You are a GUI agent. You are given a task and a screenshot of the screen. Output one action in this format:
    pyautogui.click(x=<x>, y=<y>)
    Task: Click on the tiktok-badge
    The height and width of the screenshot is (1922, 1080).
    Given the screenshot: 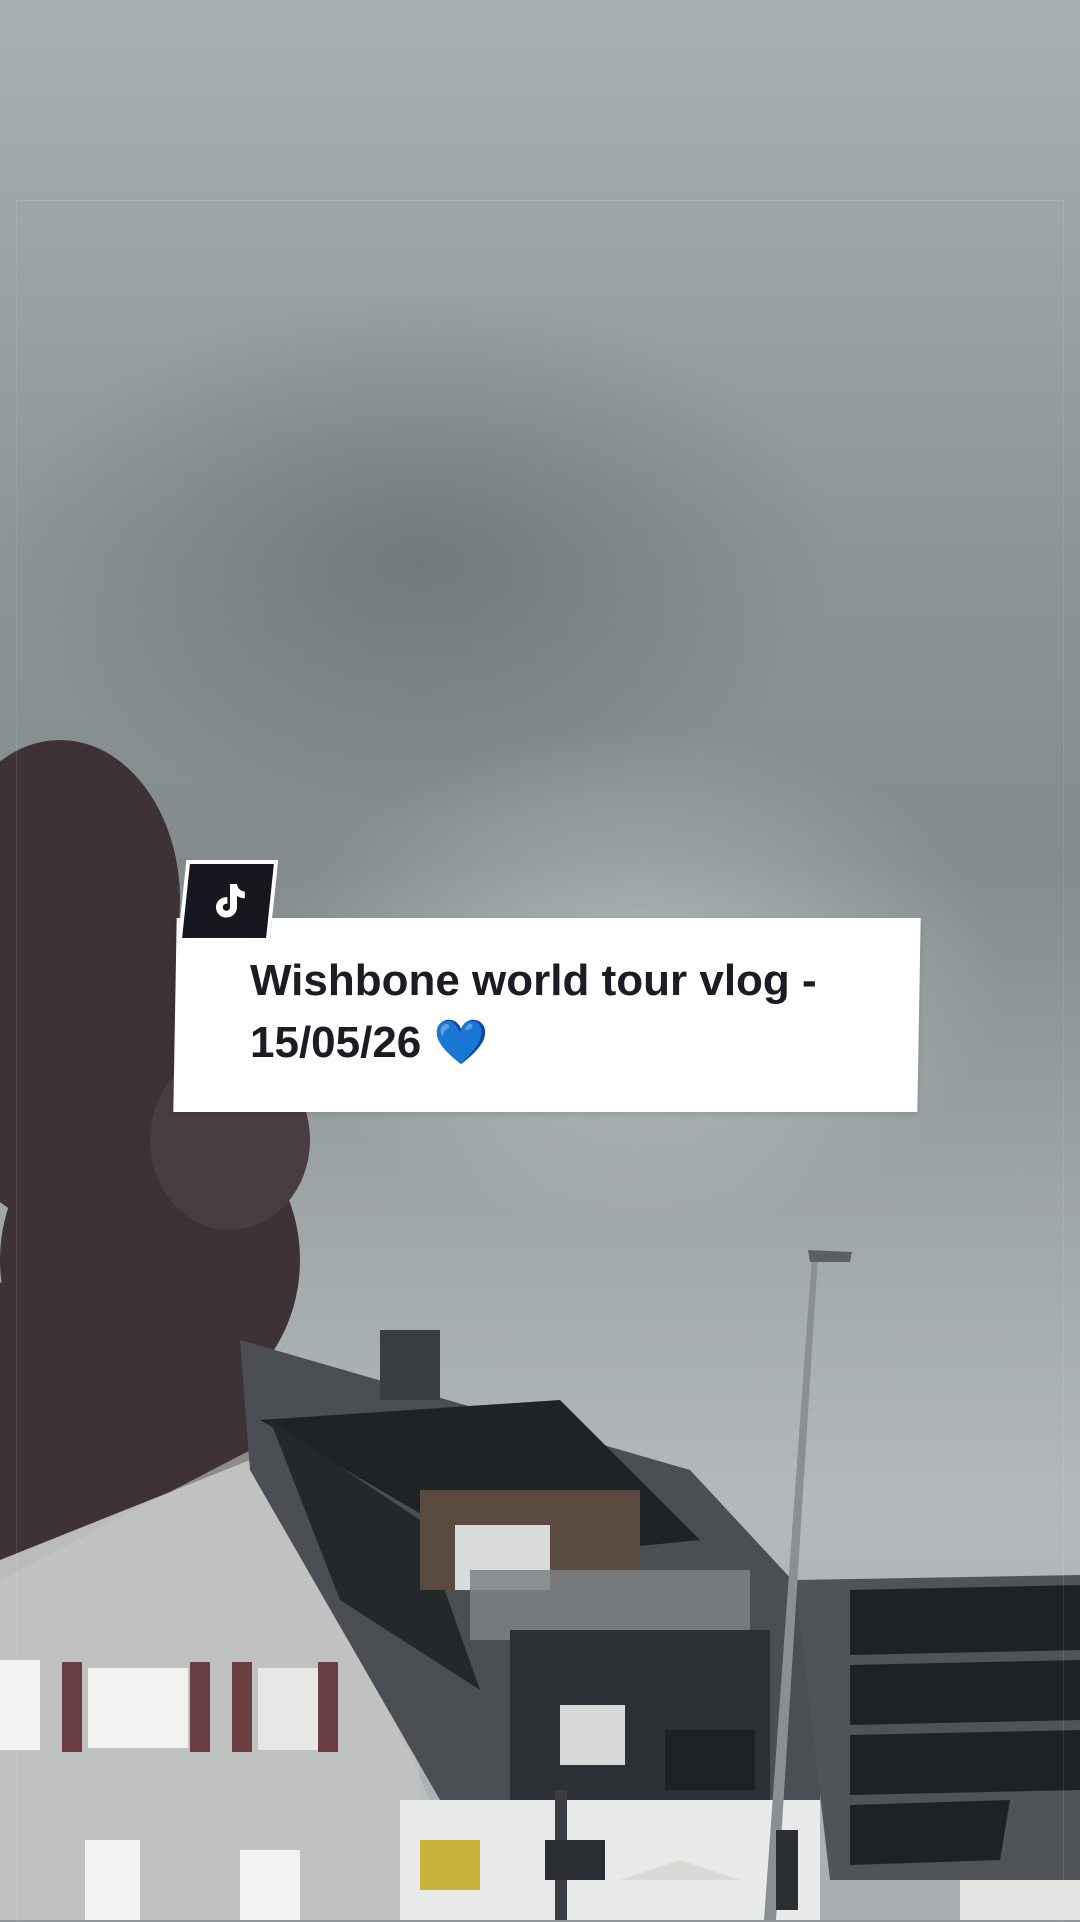 What is the action you would take?
    pyautogui.click(x=228, y=901)
    